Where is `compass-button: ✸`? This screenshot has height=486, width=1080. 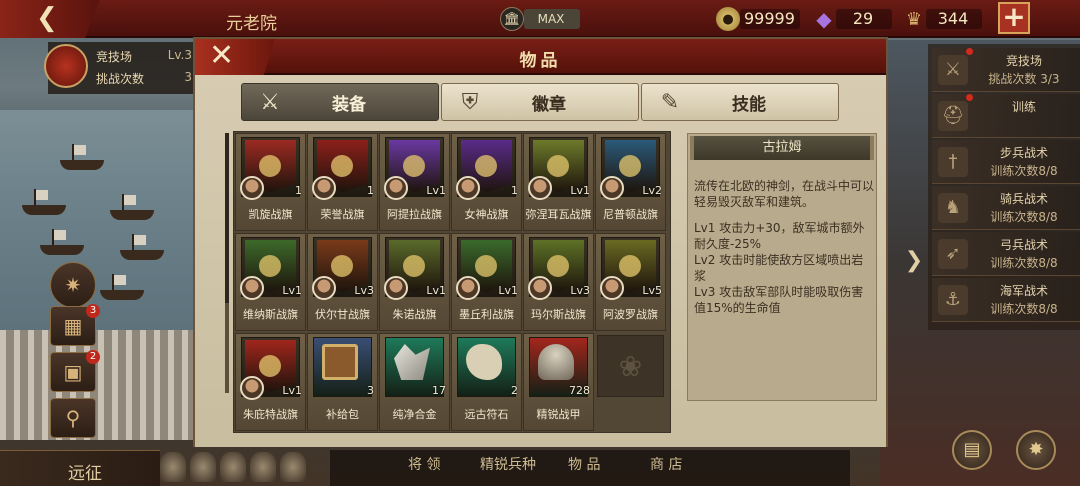 compass-button: ✸ is located at coordinates (1036, 450).